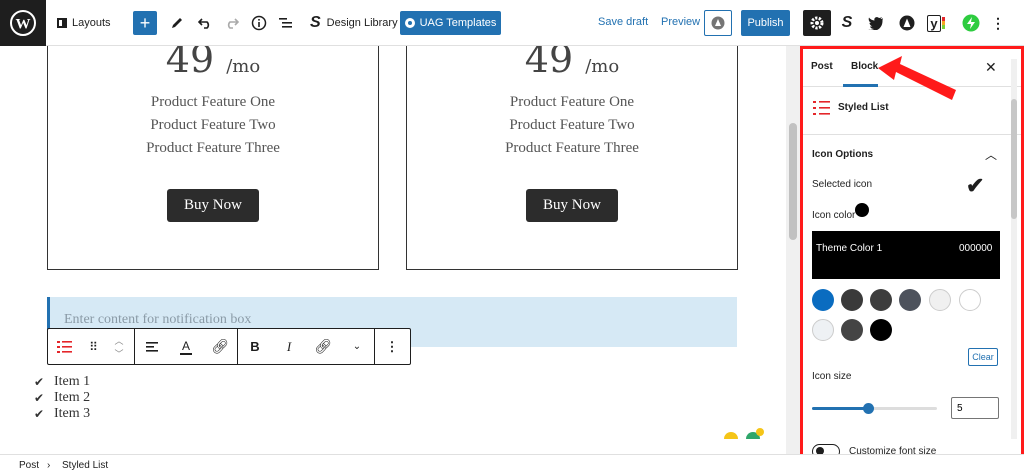 The height and width of the screenshot is (474, 1024). I want to click on wordpress-icon: W, so click(23, 23).